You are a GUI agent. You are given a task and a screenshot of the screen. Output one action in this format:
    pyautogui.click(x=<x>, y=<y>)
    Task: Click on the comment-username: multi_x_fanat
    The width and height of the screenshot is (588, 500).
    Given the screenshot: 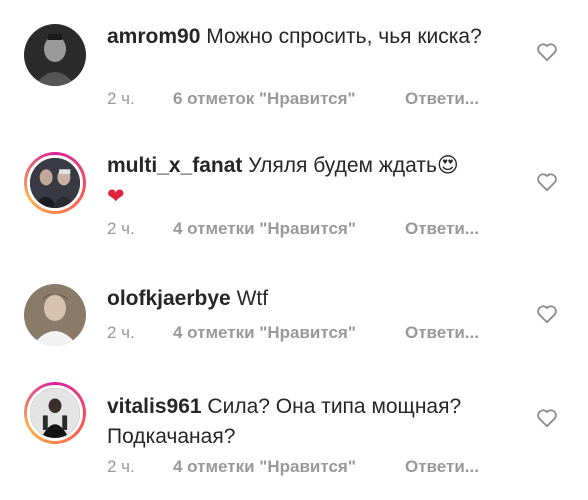 What is the action you would take?
    pyautogui.click(x=174, y=165)
    